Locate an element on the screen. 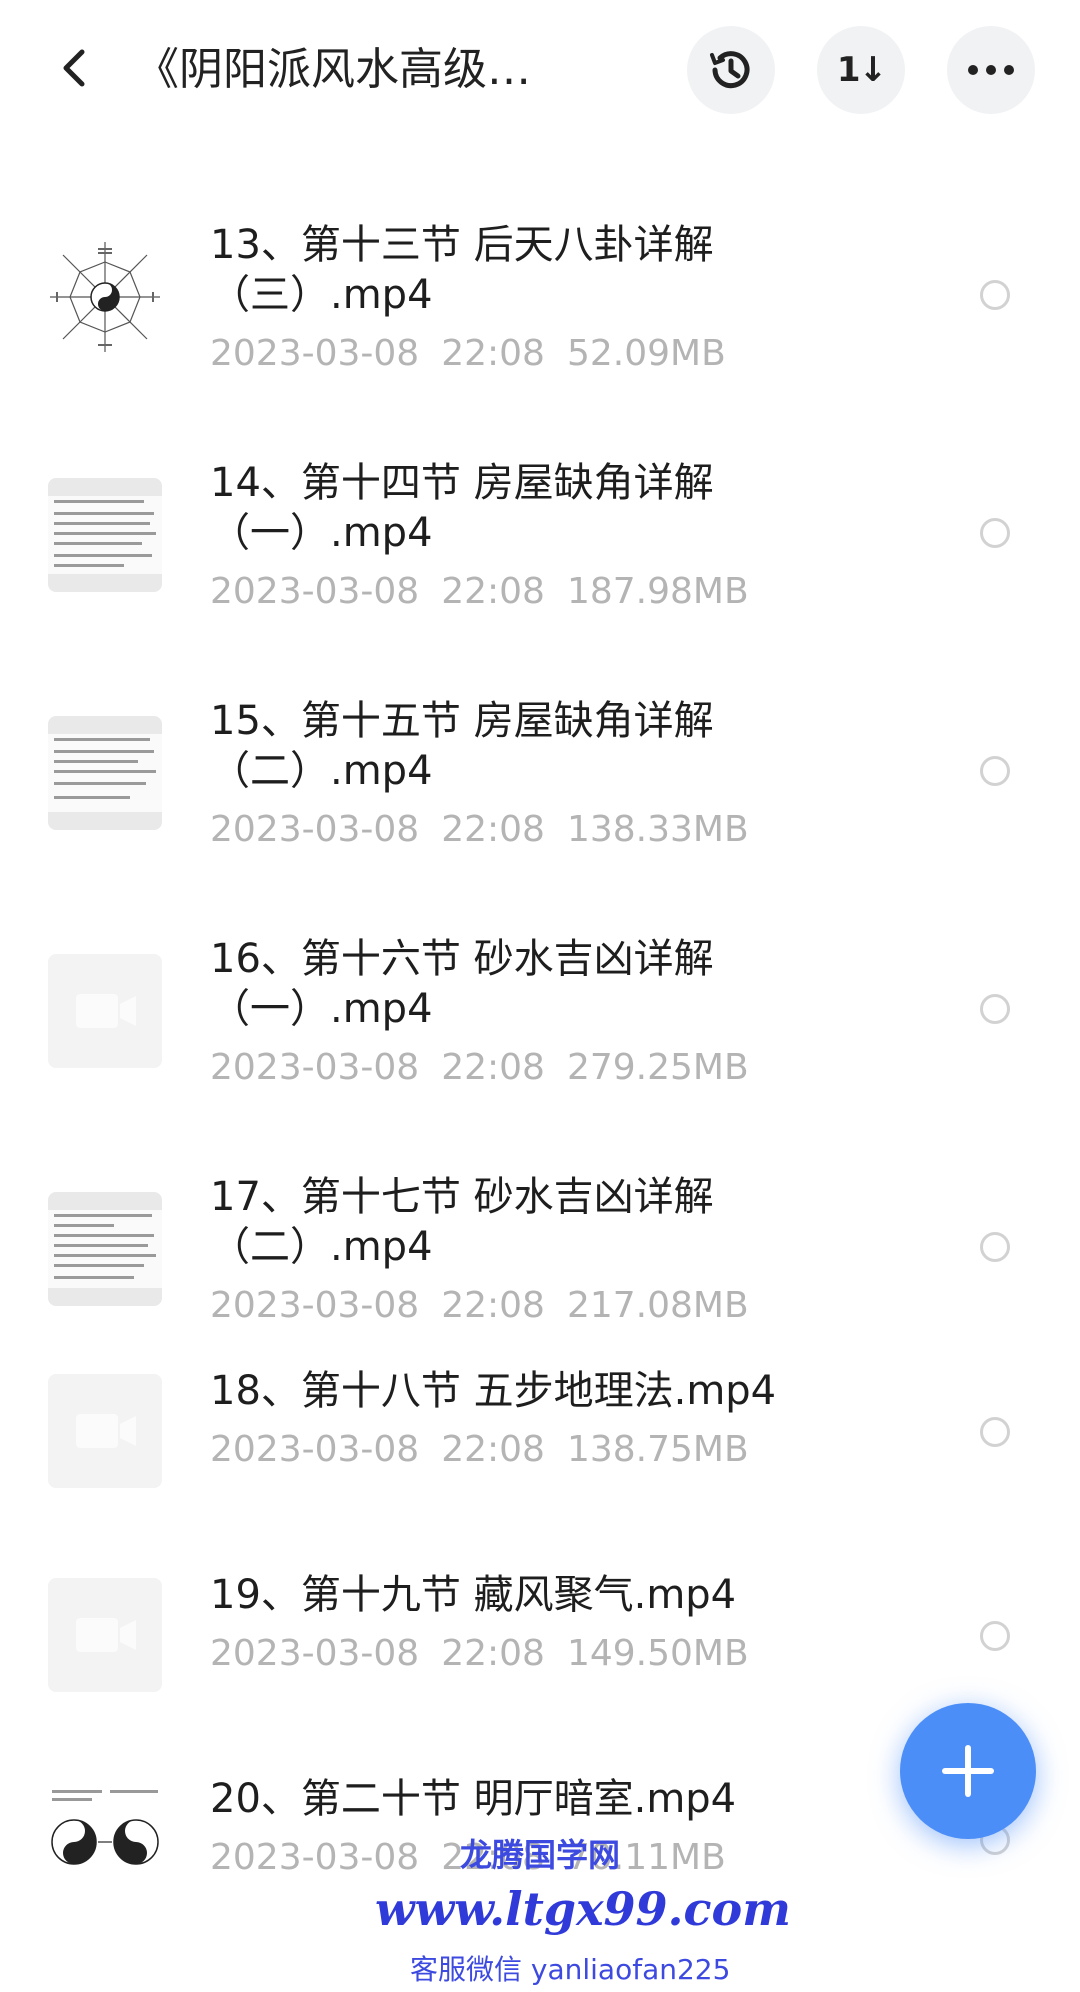 The image size is (1080, 1992). plus-icon is located at coordinates (968, 1771).